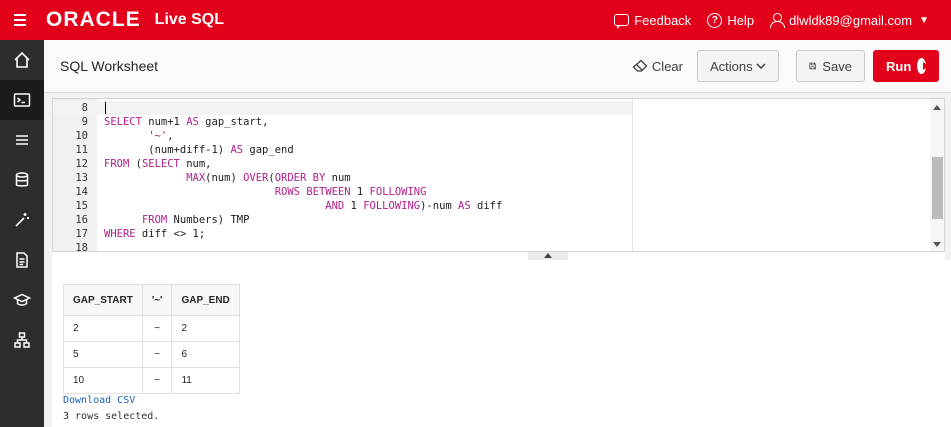  Describe the element at coordinates (741, 20) in the screenshot. I see `help-label: Help` at that location.